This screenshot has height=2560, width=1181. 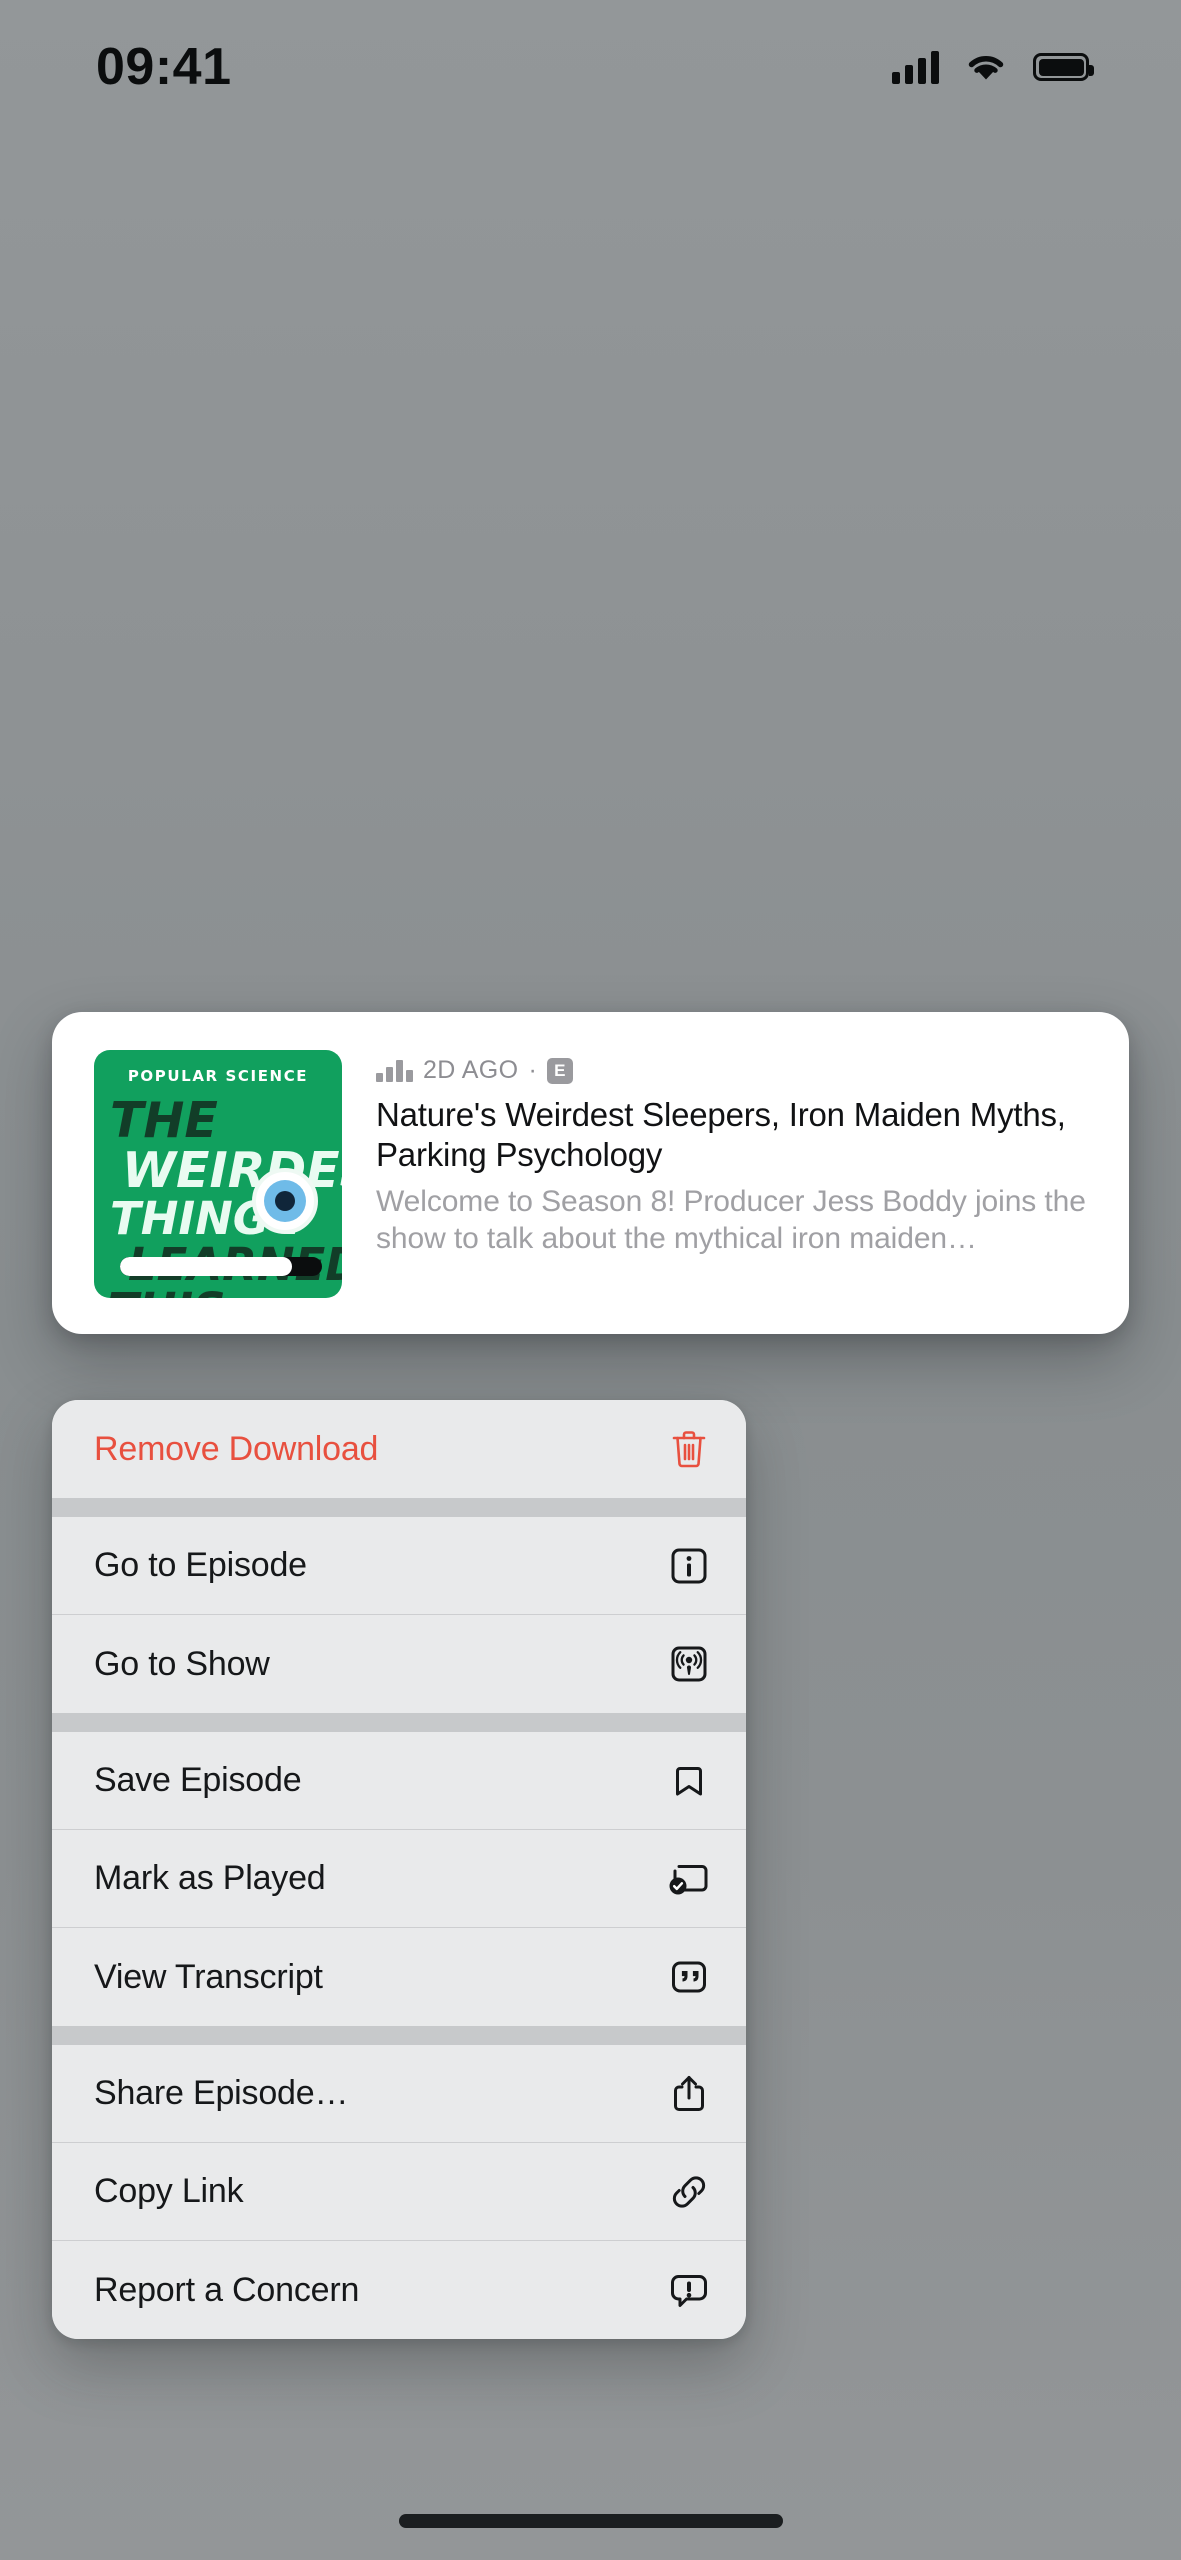 I want to click on share-icon, so click(x=689, y=2094).